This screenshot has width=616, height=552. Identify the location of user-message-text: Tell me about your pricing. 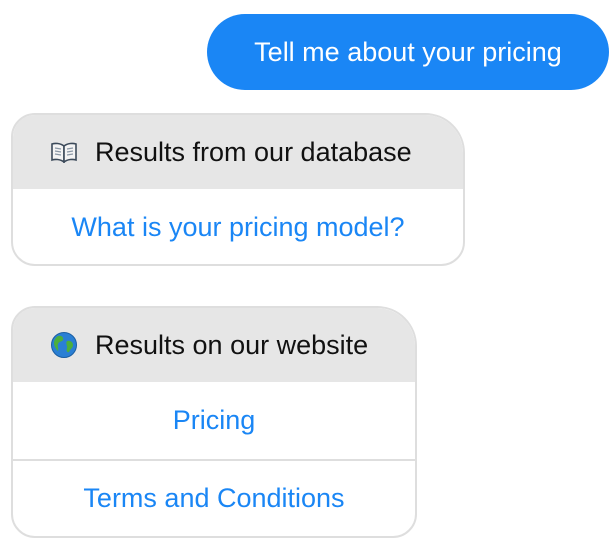
(408, 51).